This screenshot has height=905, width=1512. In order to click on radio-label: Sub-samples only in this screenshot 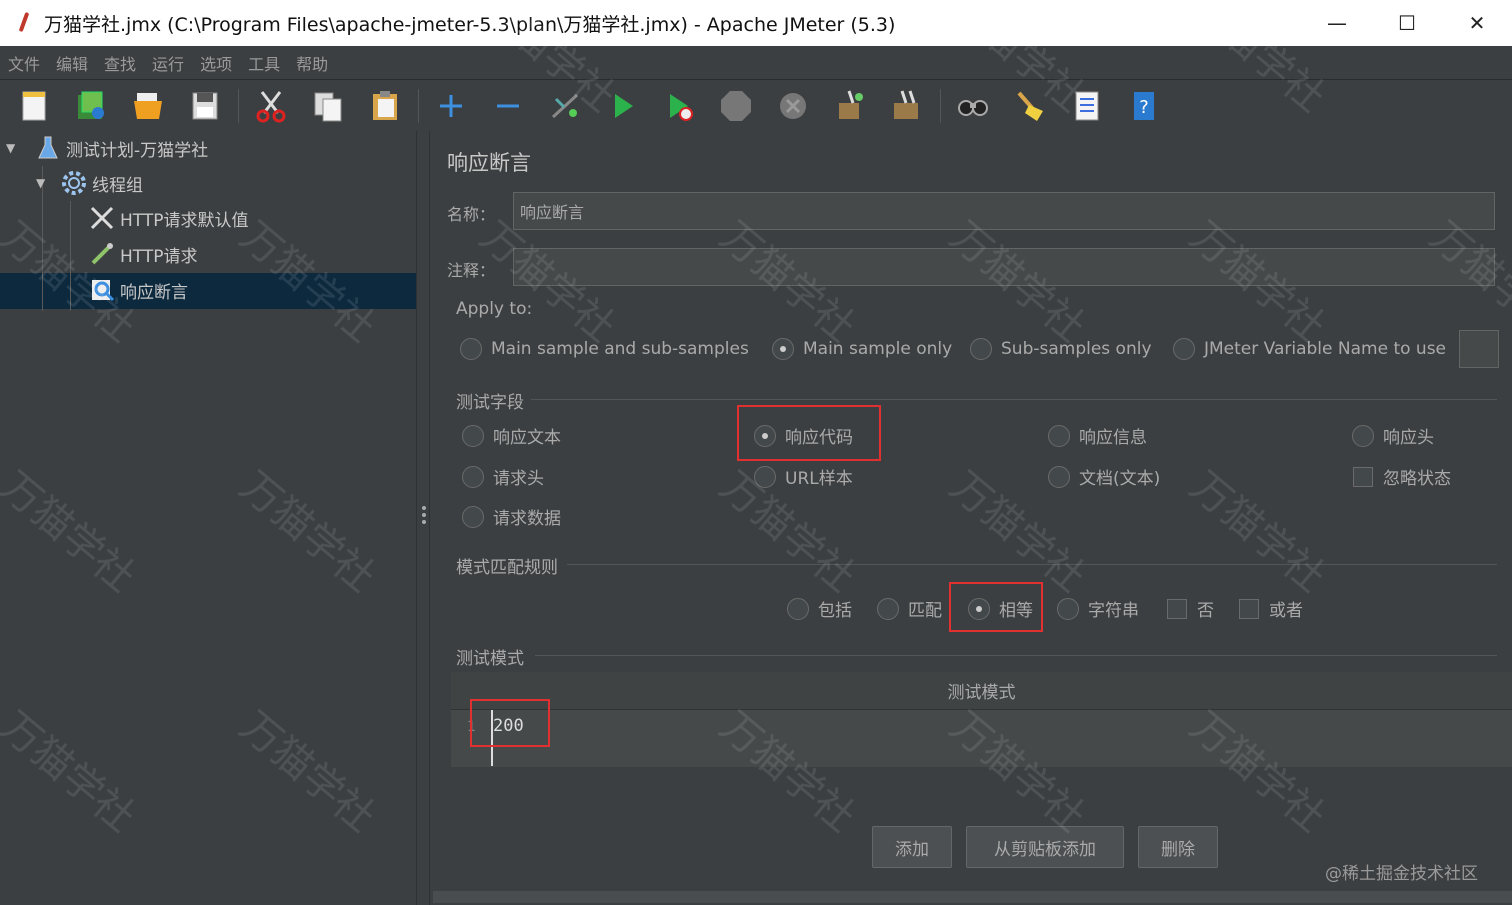, I will do `click(1076, 349)`.